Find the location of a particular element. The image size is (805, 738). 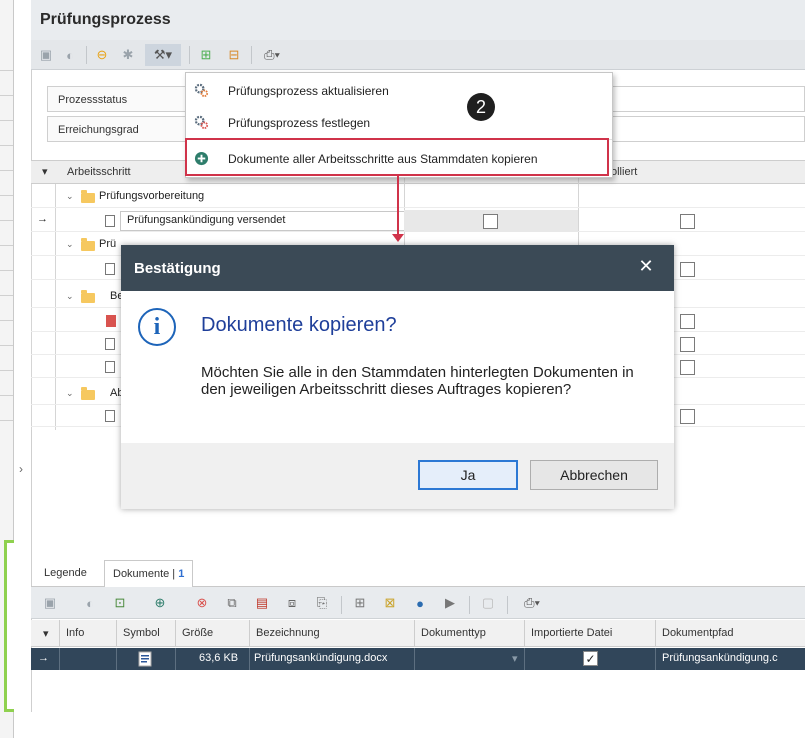

tree-row-current: → Prüfungsankündigung versendet is located at coordinates (418, 221).